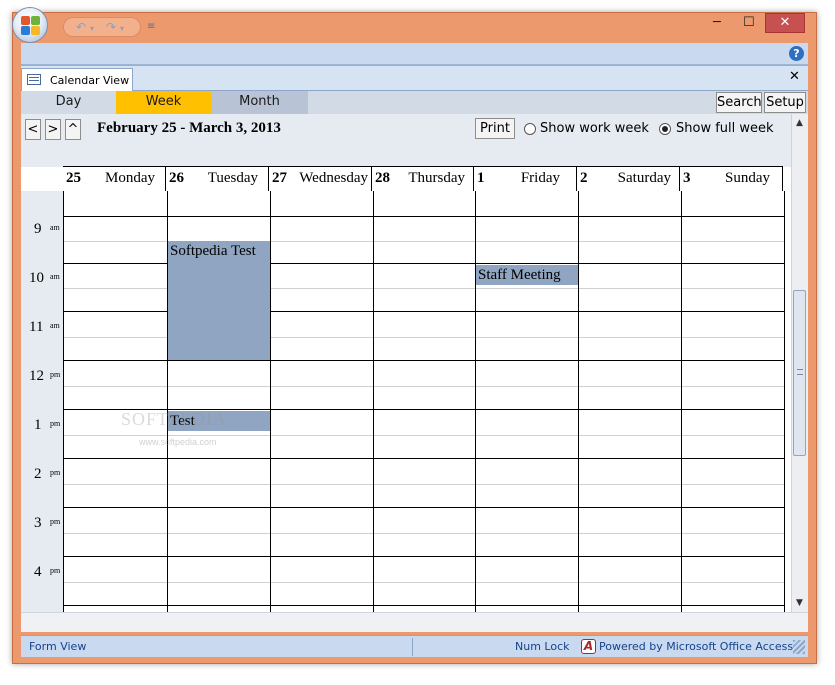  What do you see at coordinates (130, 178) in the screenshot?
I see `day-name: Monday` at bounding box center [130, 178].